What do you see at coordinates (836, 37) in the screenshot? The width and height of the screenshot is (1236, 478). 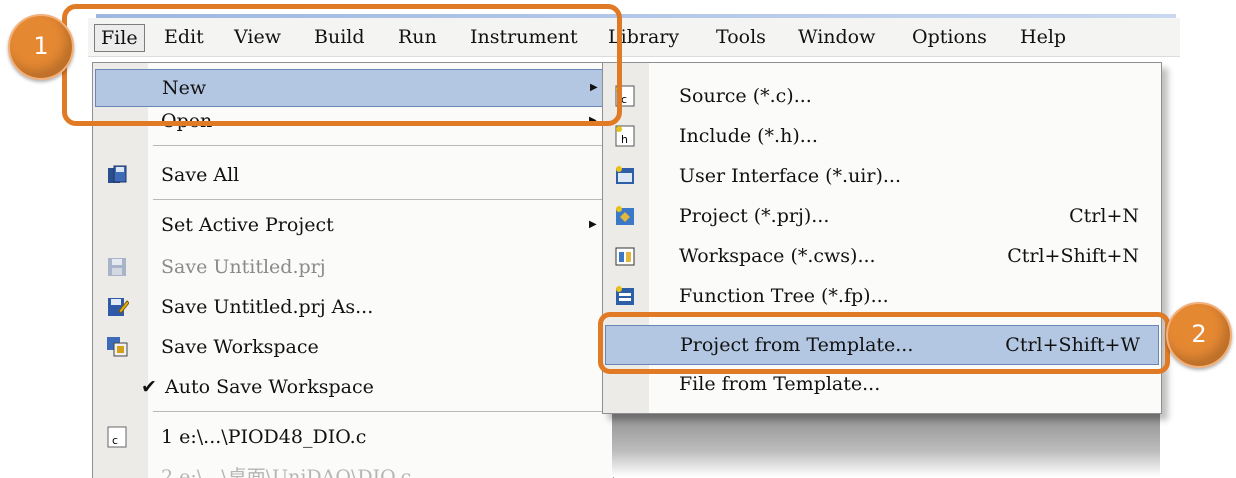 I see `menu-window: Window` at bounding box center [836, 37].